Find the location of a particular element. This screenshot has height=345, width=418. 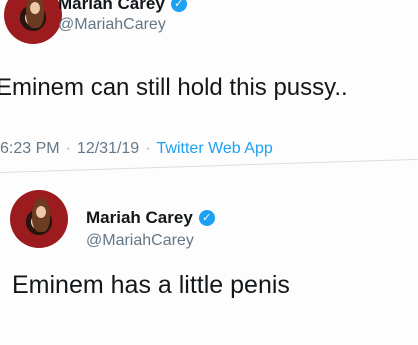

tweet-metadata: 6:23 PM · 12/31/19 · Twitter Web App is located at coordinates (136, 149).